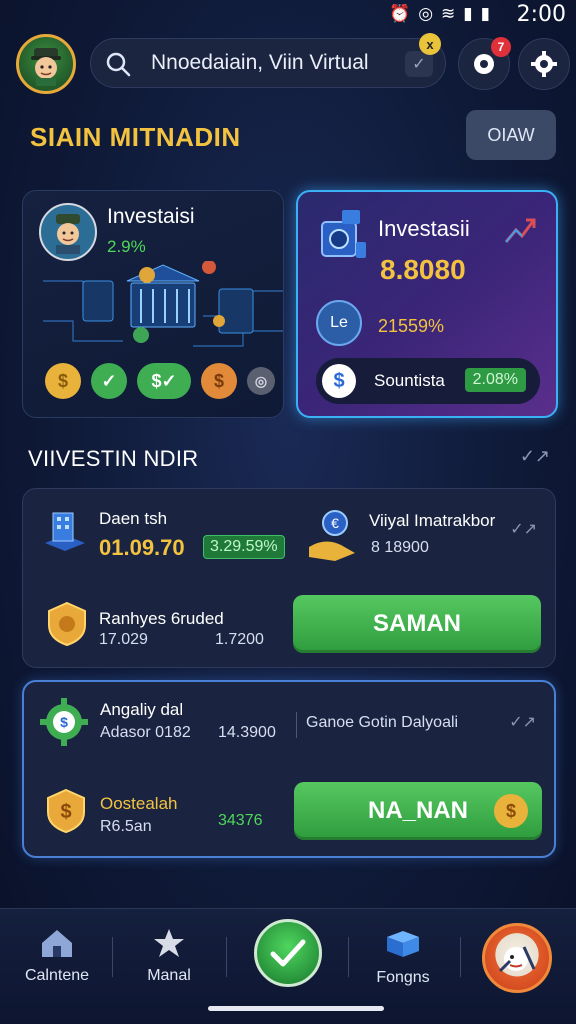 This screenshot has width=576, height=1024. I want to click on card-left-title: Investaisi, so click(151, 216).